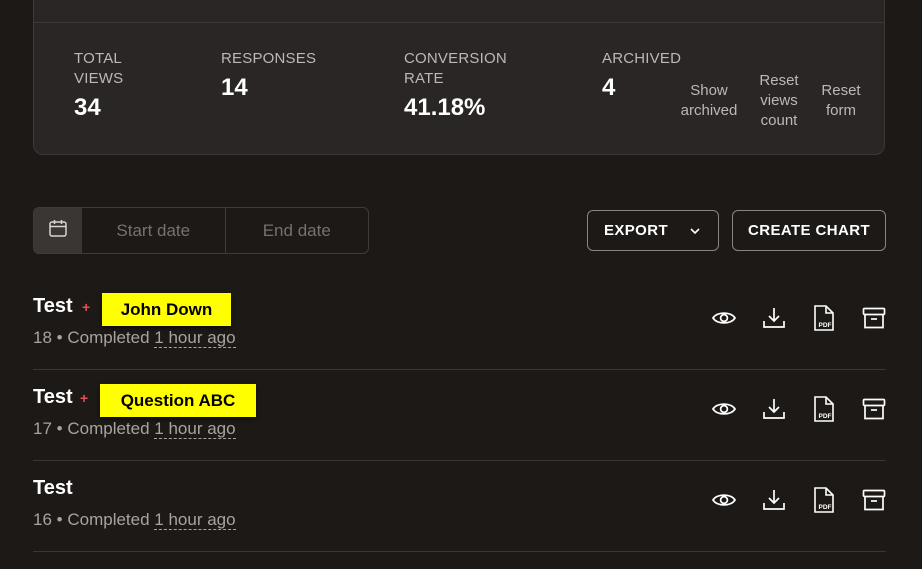  I want to click on stat-label: ARCHIVED, so click(642, 58).